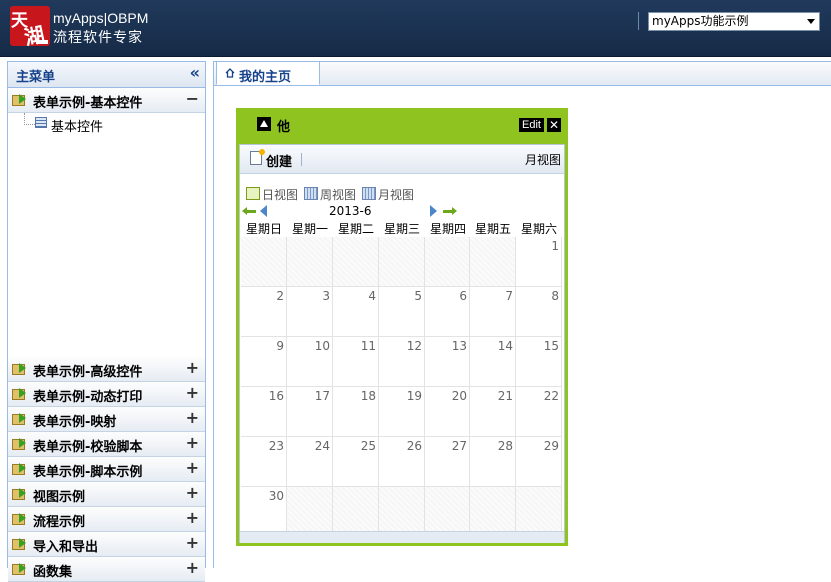  Describe the element at coordinates (310, 412) in the screenshot. I see `calendar-day-cell: 17` at that location.